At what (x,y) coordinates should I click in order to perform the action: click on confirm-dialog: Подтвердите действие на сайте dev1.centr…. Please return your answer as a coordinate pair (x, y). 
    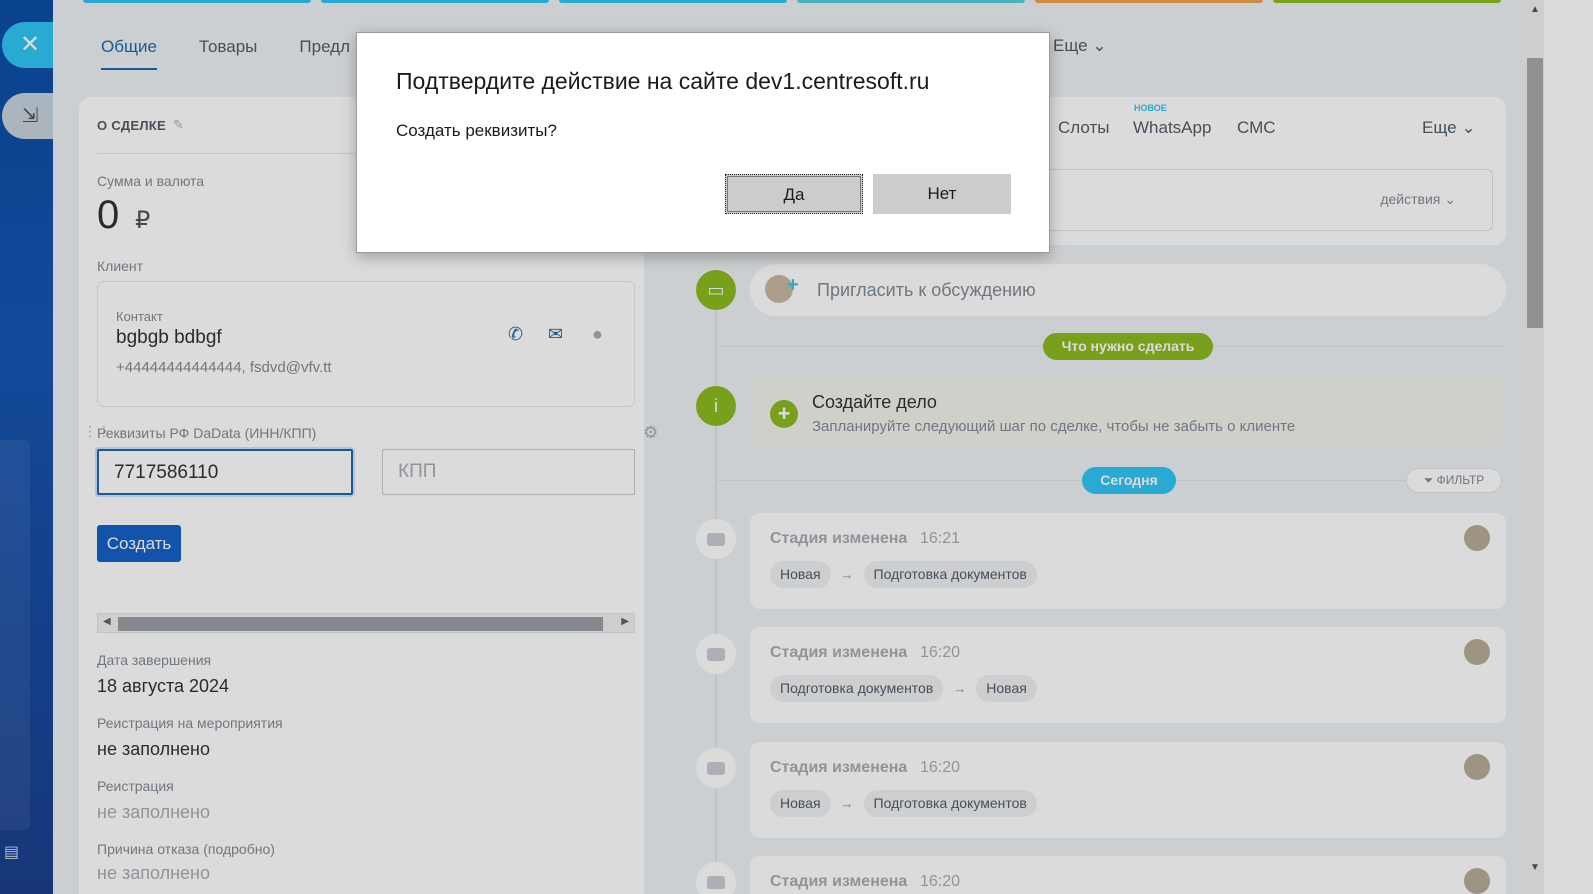
    Looking at the image, I should click on (703, 142).